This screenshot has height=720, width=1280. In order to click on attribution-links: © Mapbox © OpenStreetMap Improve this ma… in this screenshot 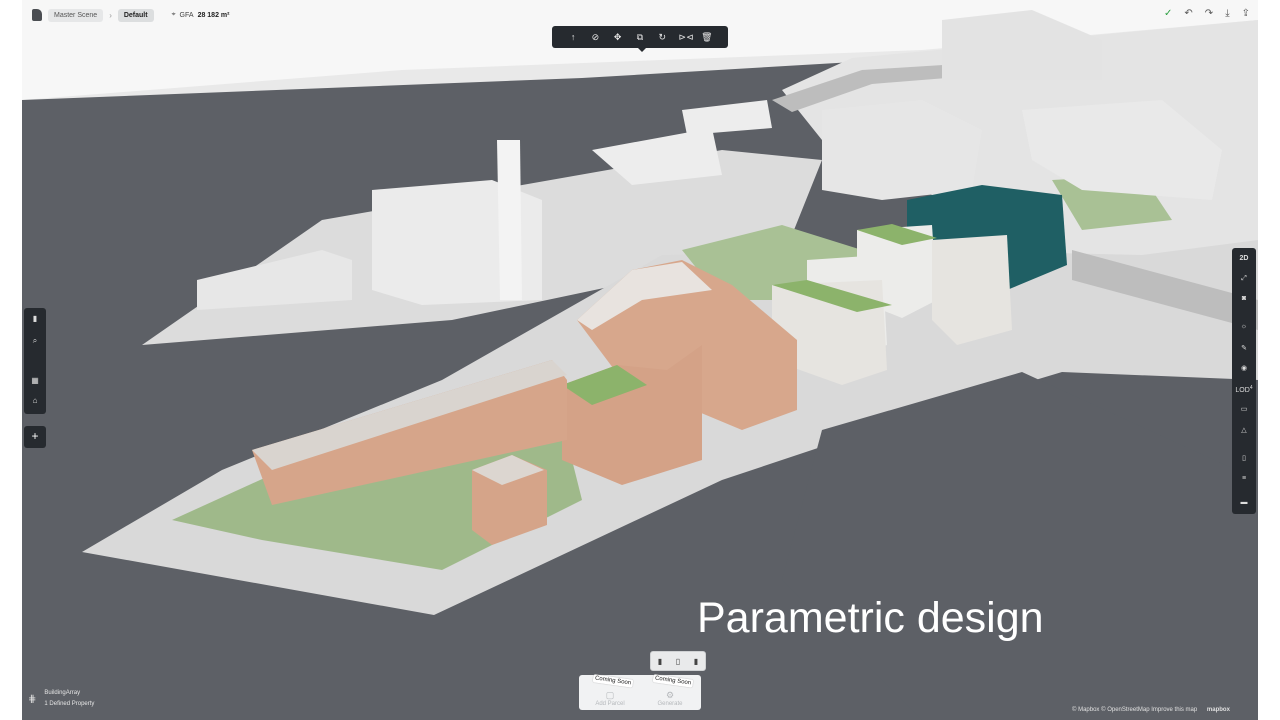, I will do `click(1134, 710)`.